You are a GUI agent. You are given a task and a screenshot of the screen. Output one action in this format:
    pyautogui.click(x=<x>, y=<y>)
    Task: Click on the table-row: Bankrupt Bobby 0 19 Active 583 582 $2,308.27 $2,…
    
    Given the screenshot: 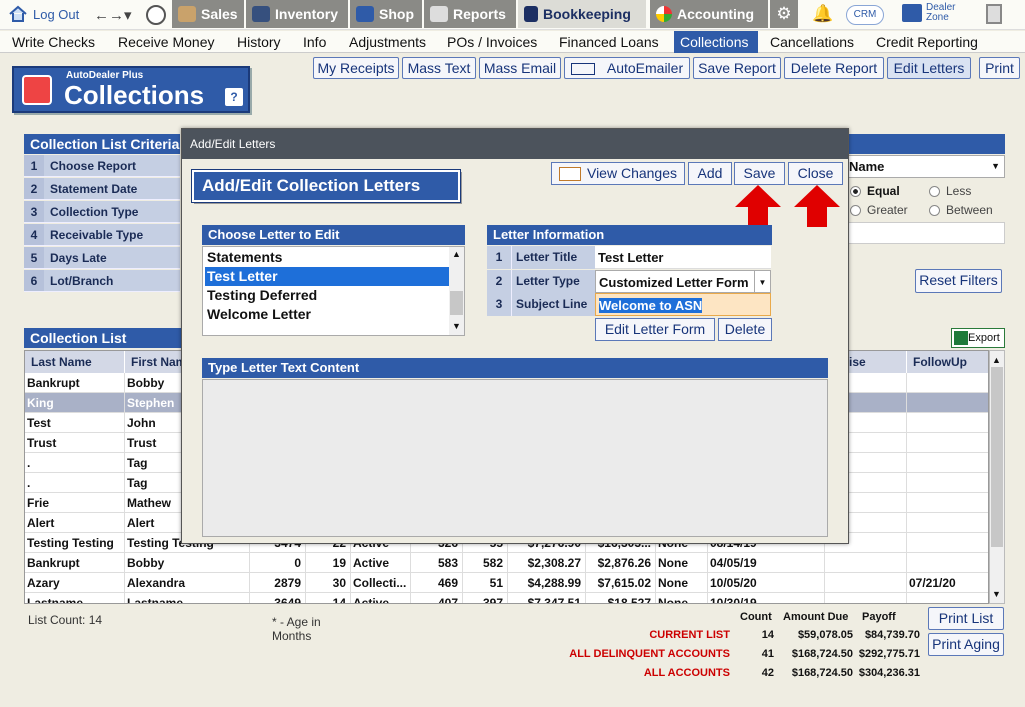 What is the action you would take?
    pyautogui.click(x=506, y=563)
    